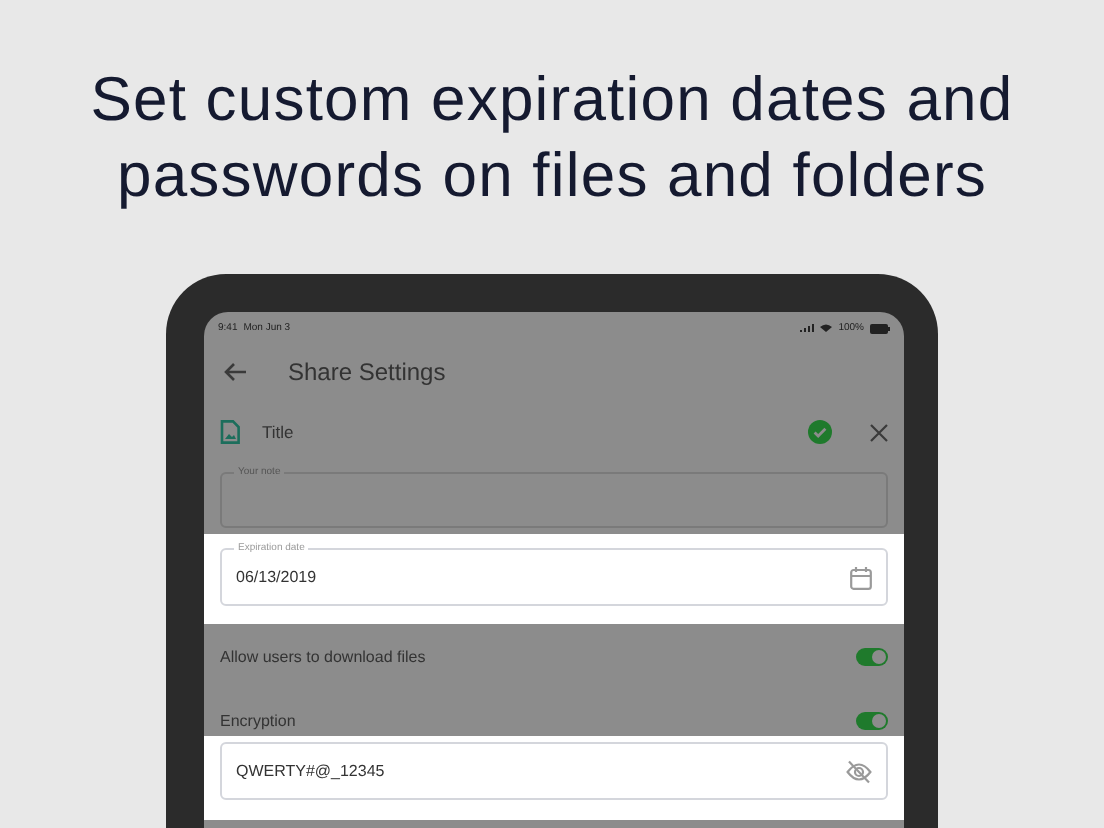  What do you see at coordinates (861, 577) in the screenshot?
I see `calendar-icon` at bounding box center [861, 577].